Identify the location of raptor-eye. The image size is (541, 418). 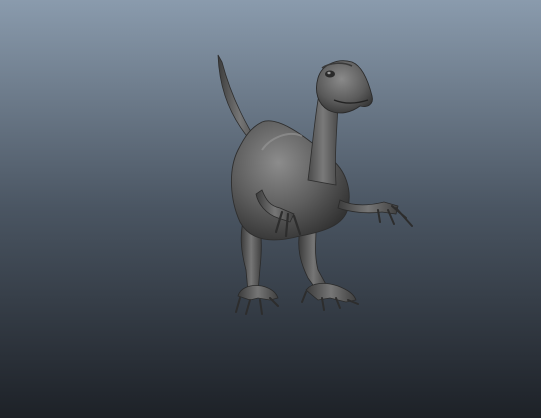
(330, 74).